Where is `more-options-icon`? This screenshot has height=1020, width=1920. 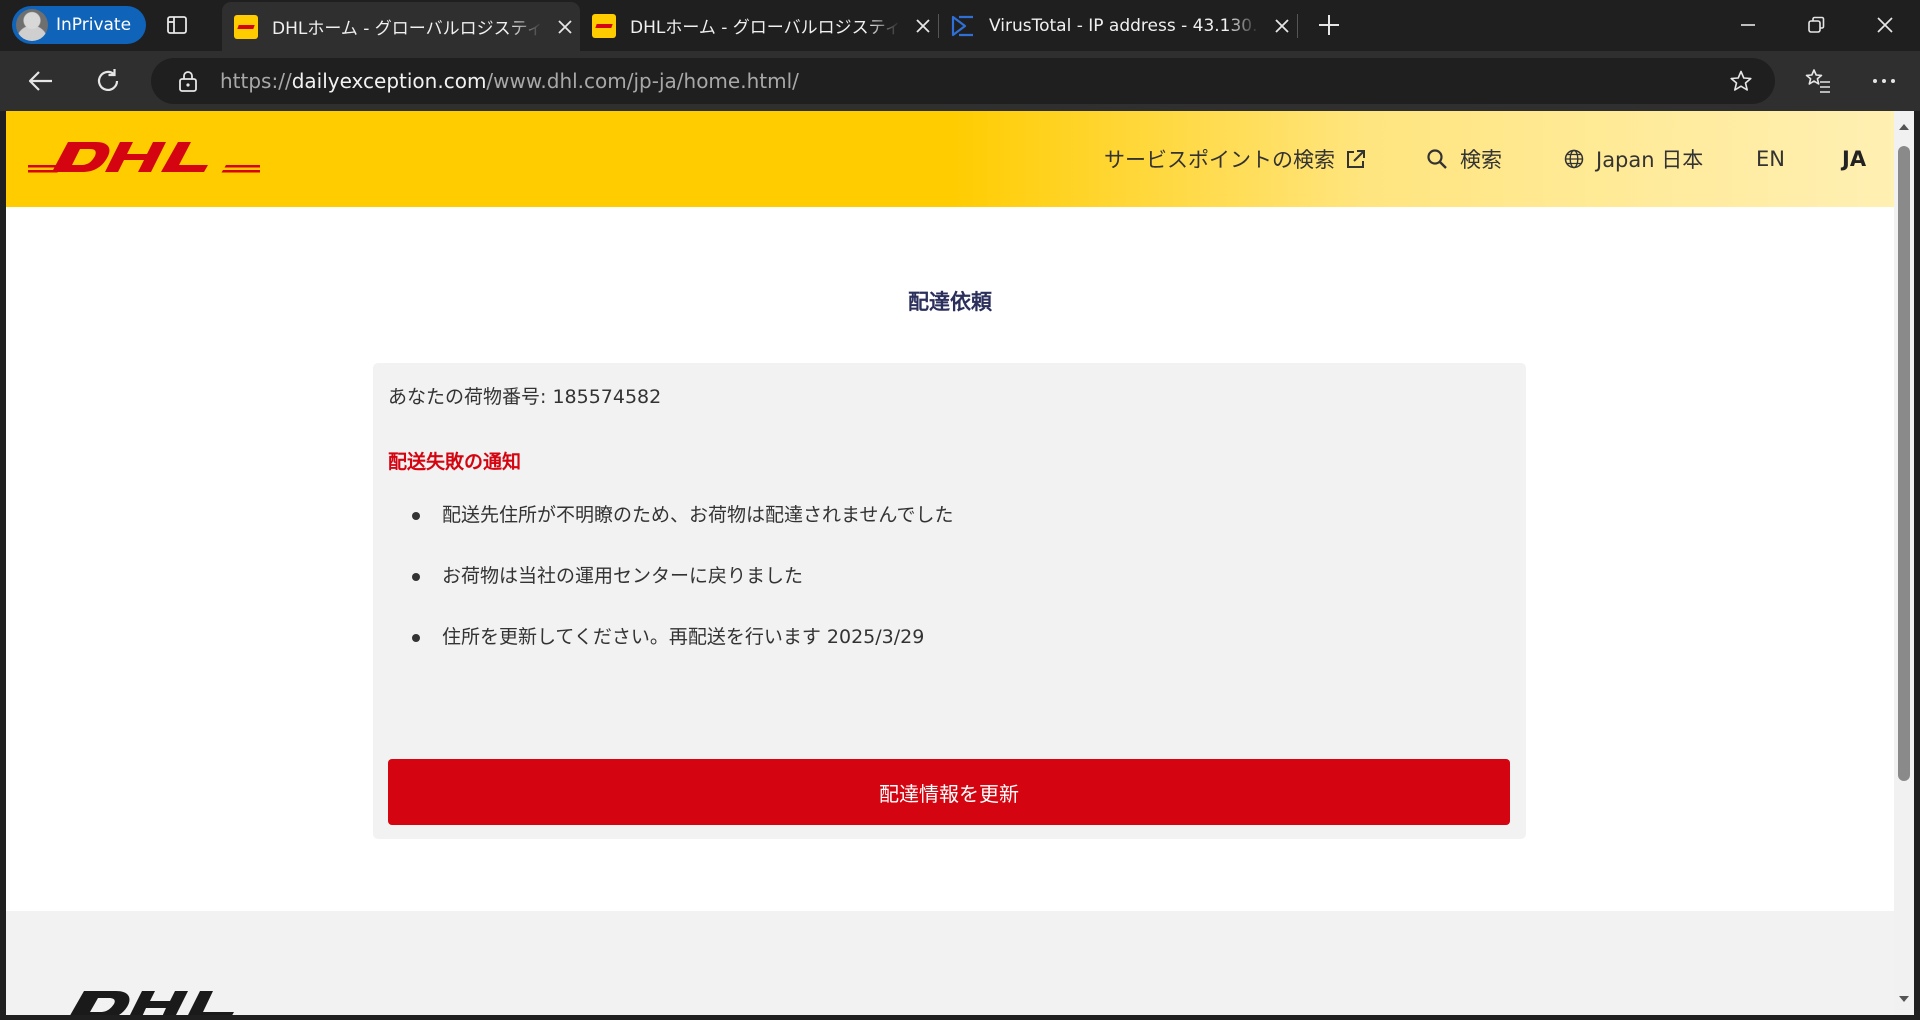 more-options-icon is located at coordinates (1884, 81).